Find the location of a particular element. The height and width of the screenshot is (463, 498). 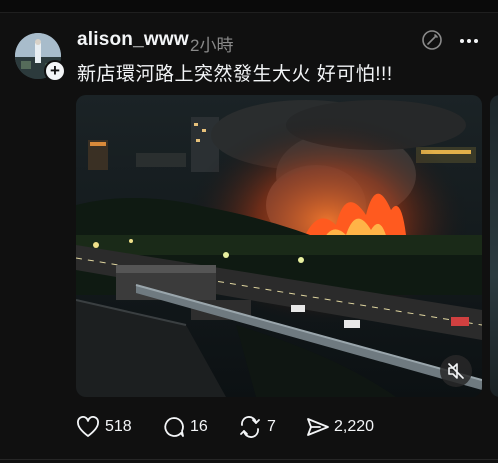

edit-icon is located at coordinates (432, 40).